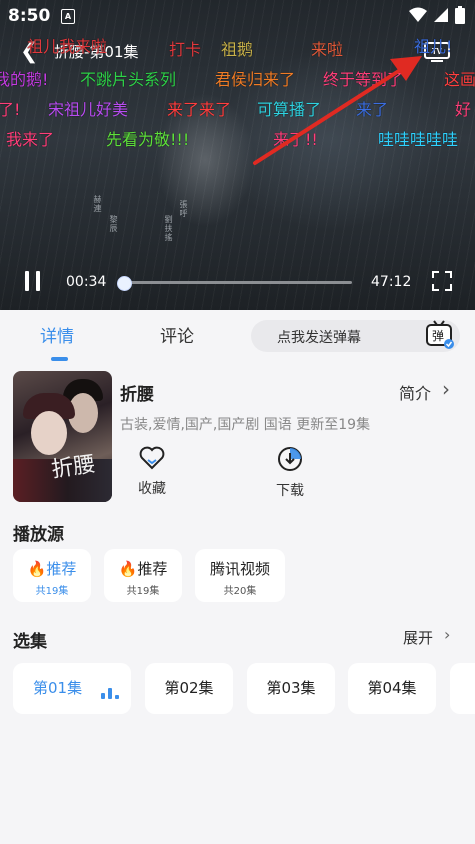 The width and height of the screenshot is (475, 844). I want to click on danmaku-item: 这画, so click(459, 79).